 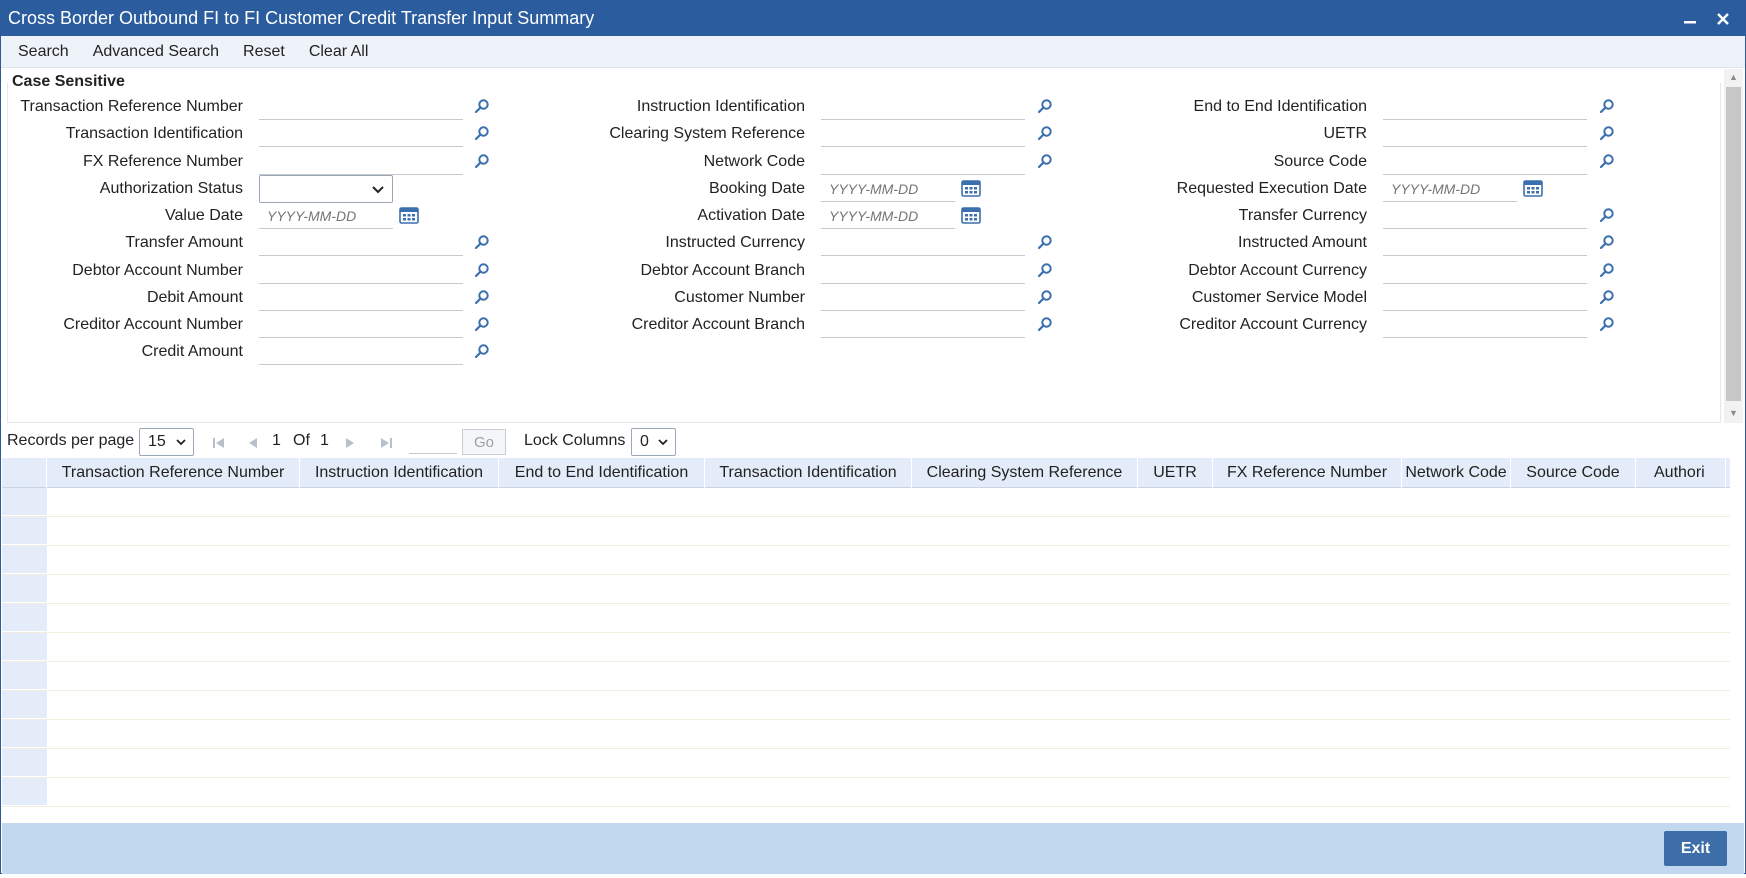 I want to click on scrollbar-thumb, so click(x=1733, y=244).